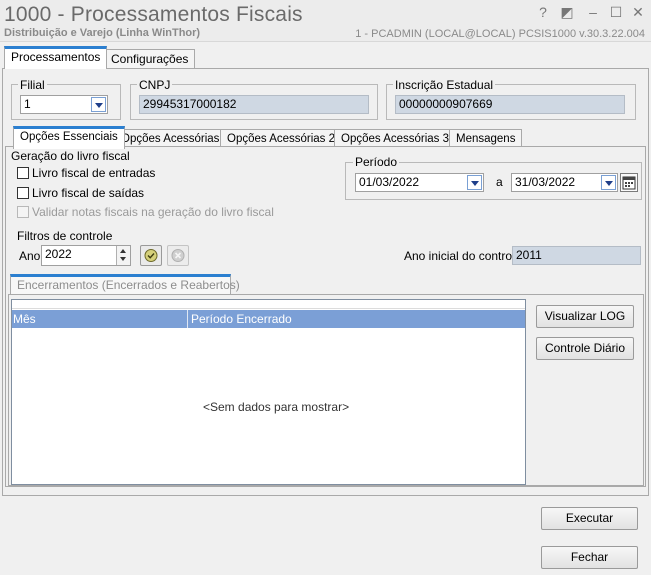  I want to click on cancel-icon, so click(178, 255).